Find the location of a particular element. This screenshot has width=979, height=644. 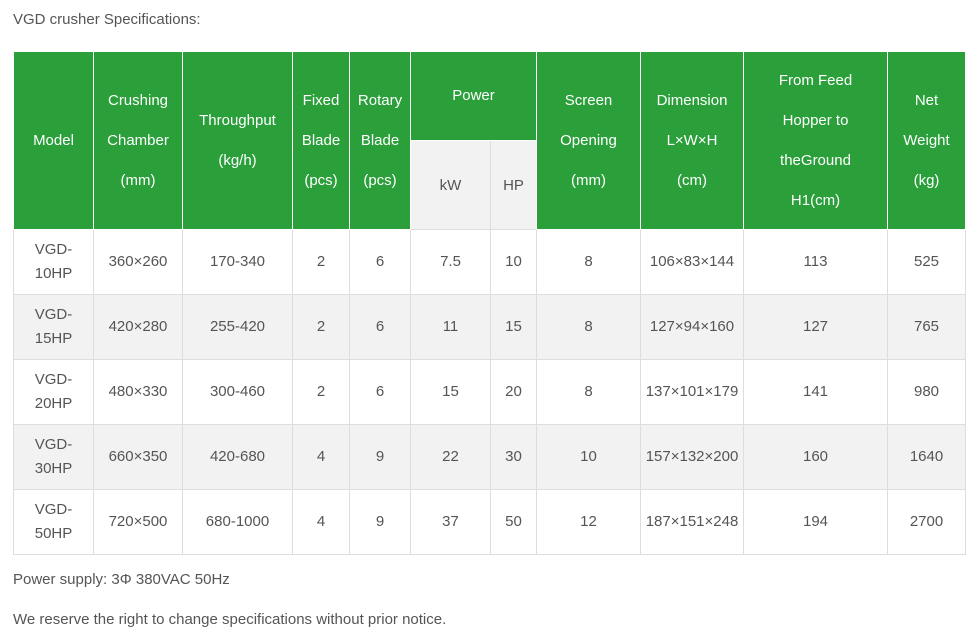

cell-dimension: 157×132×200 is located at coordinates (692, 457).